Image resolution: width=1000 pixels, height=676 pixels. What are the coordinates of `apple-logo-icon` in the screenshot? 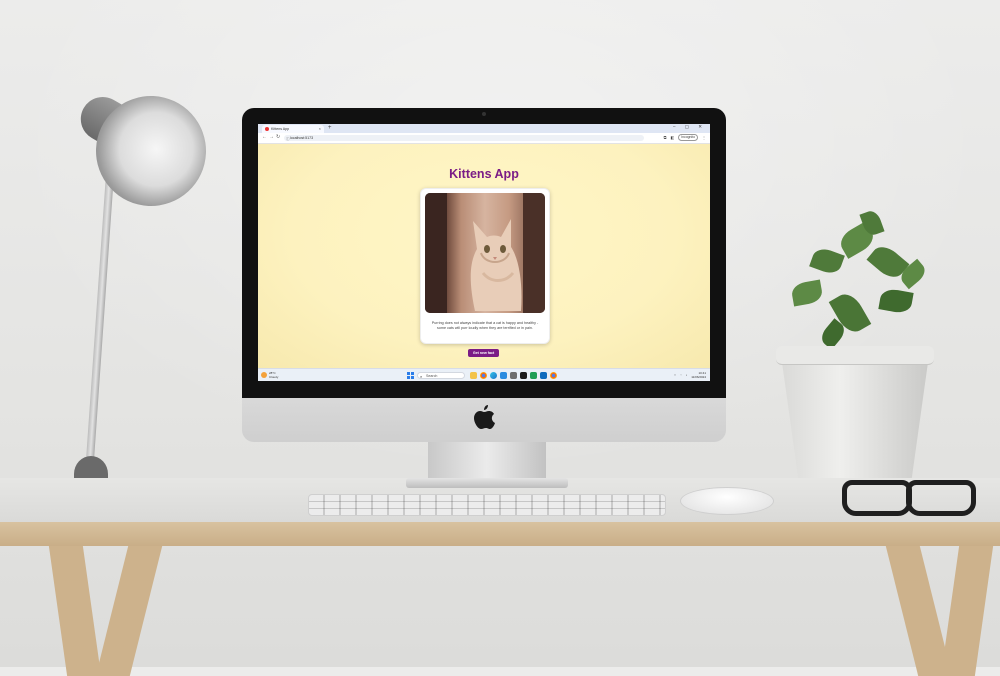 It's located at (484, 417).